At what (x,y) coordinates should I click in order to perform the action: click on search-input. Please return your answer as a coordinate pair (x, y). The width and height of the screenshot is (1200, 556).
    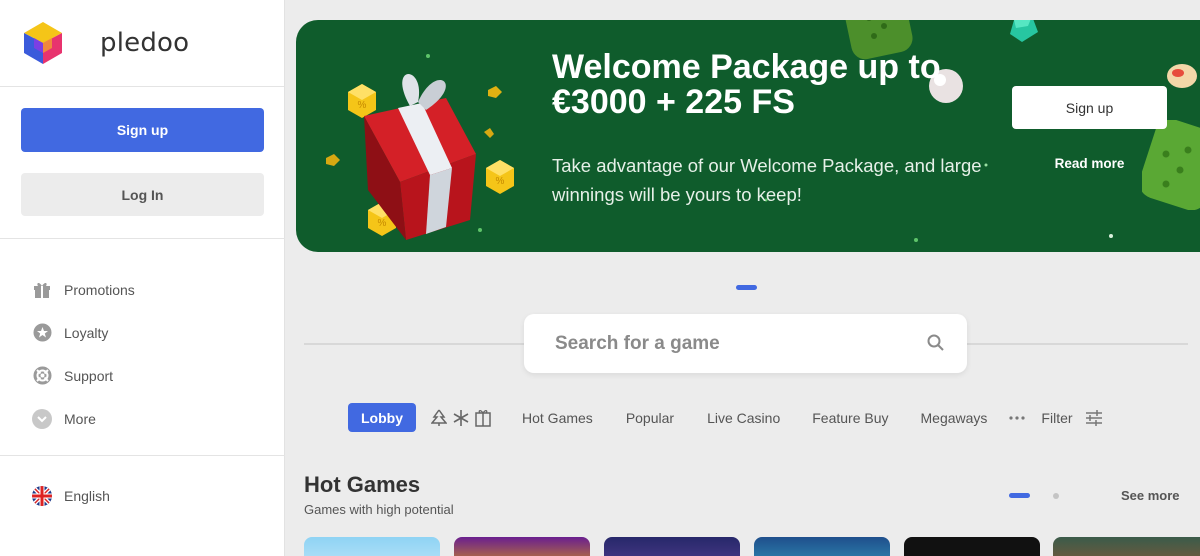
    Looking at the image, I should click on (735, 343).